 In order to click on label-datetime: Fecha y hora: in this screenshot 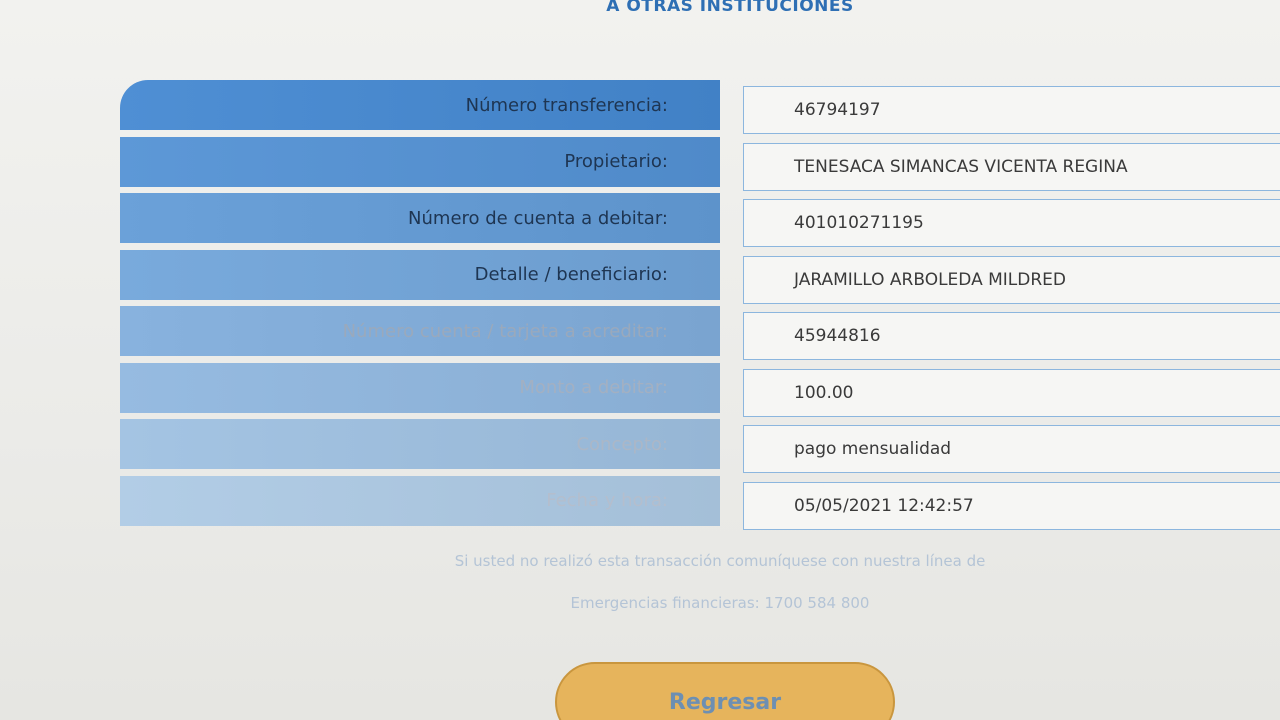, I will do `click(420, 500)`.